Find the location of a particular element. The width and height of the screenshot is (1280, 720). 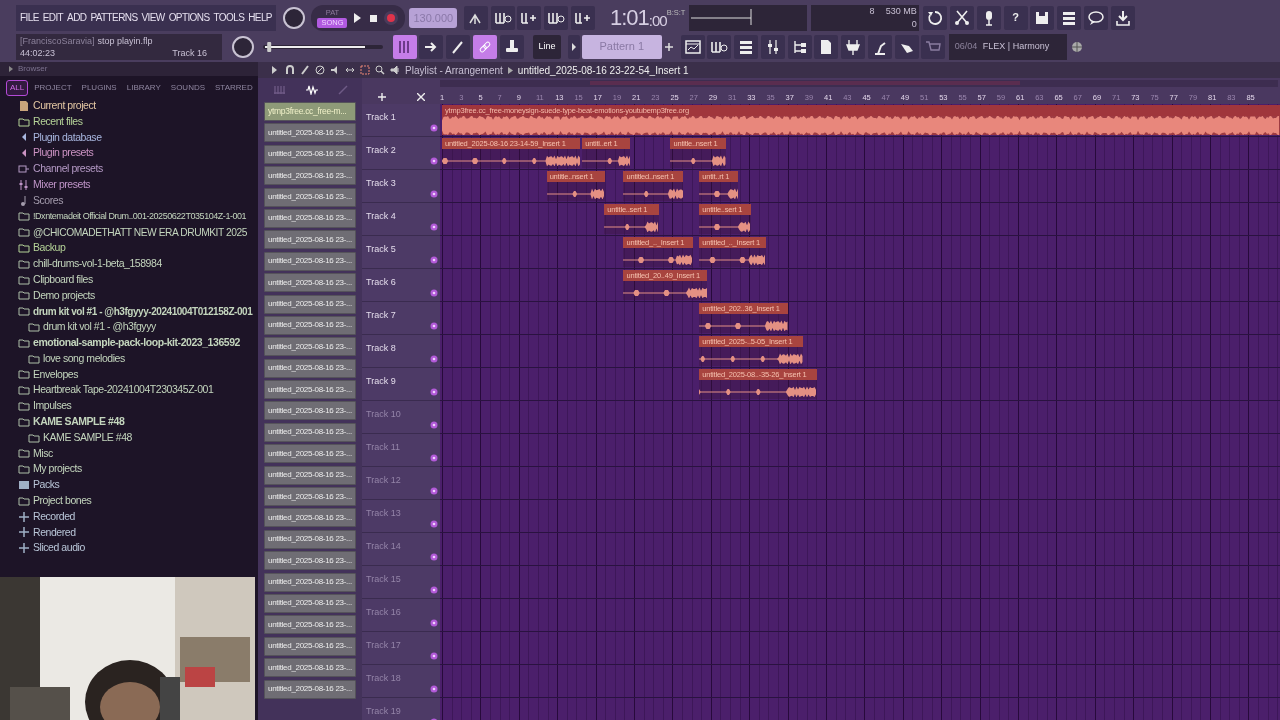

browser-tab: SOUNDS is located at coordinates (188, 88).